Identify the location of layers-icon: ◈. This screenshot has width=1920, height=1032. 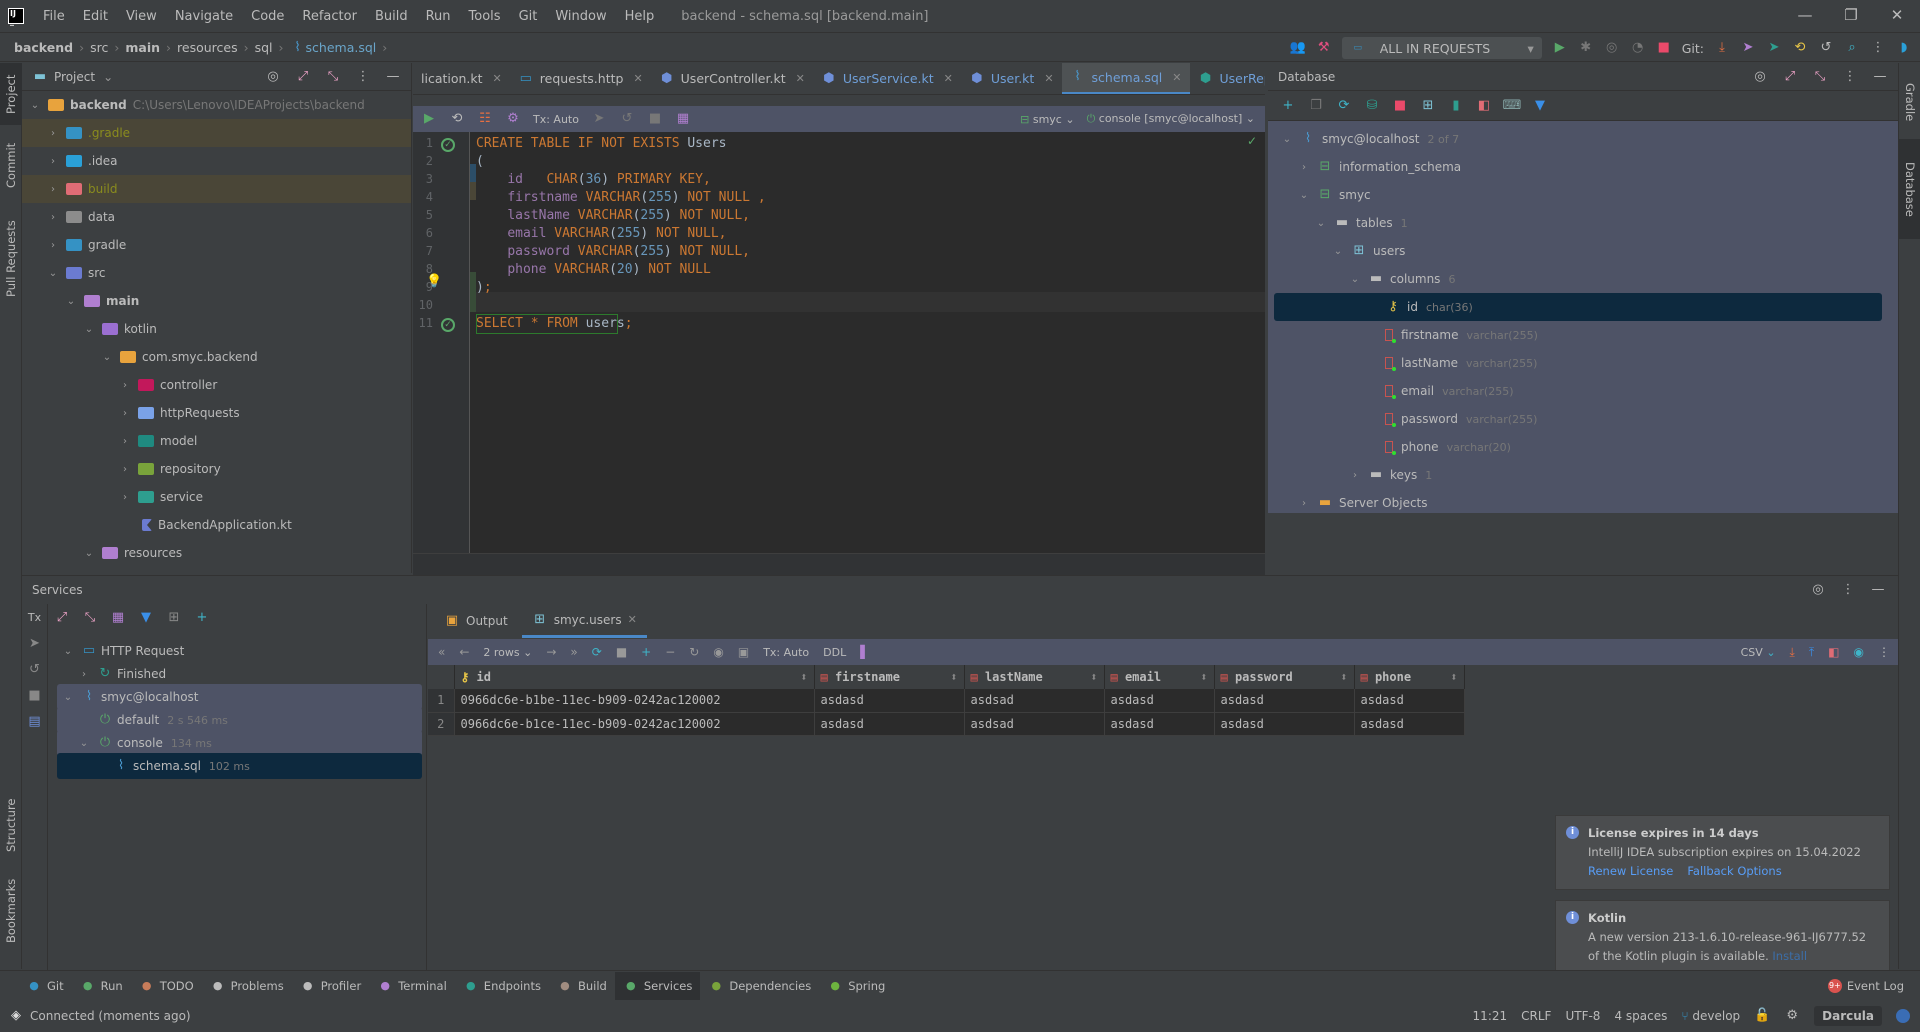
(16, 1016).